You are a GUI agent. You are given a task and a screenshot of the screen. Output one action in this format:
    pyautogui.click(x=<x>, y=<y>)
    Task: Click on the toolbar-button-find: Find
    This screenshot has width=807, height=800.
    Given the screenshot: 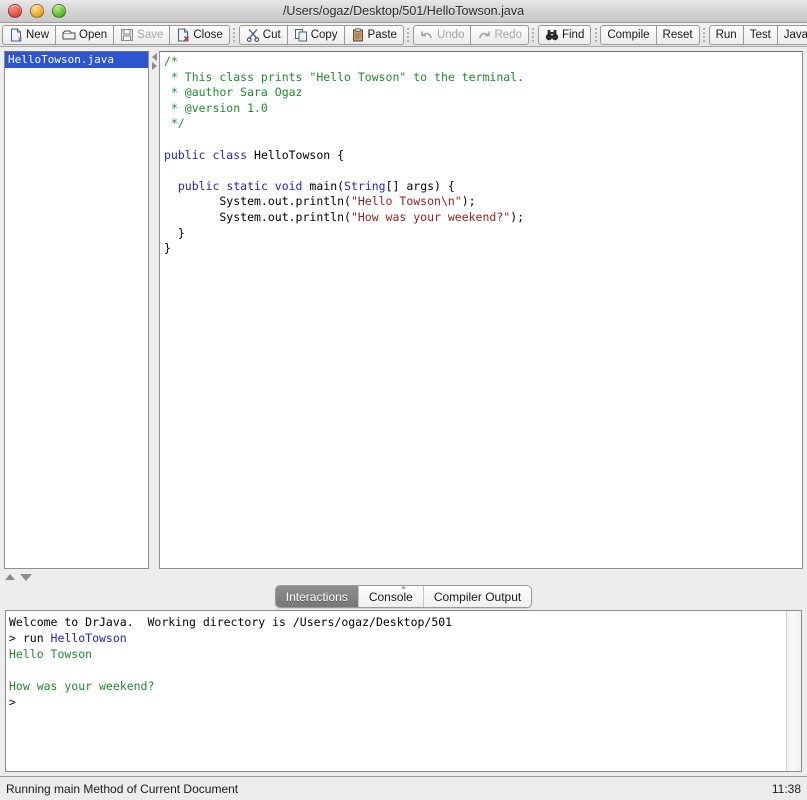 What is the action you would take?
    pyautogui.click(x=564, y=34)
    